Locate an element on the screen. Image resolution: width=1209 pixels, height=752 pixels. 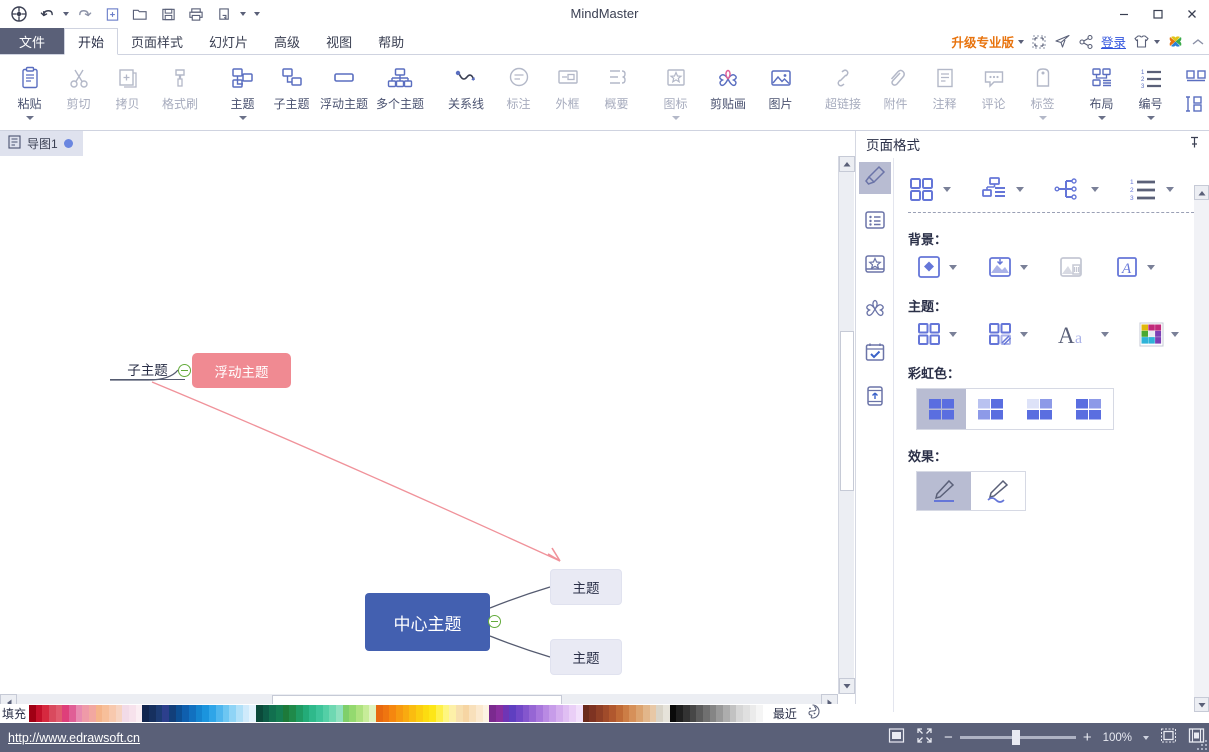
skin-dropdown-caret-icon is located at coordinates (1157, 41).